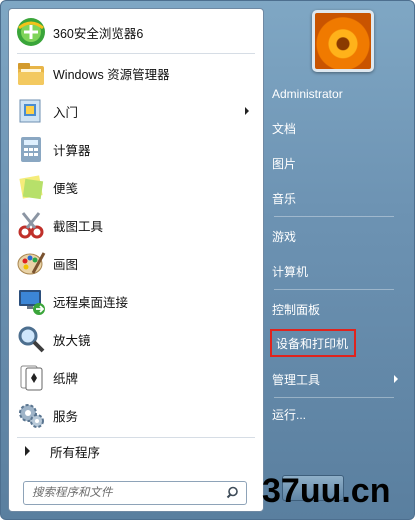 The width and height of the screenshot is (415, 520). I want to click on places-item-devices-printers: 设备和打印机, so click(313, 343).